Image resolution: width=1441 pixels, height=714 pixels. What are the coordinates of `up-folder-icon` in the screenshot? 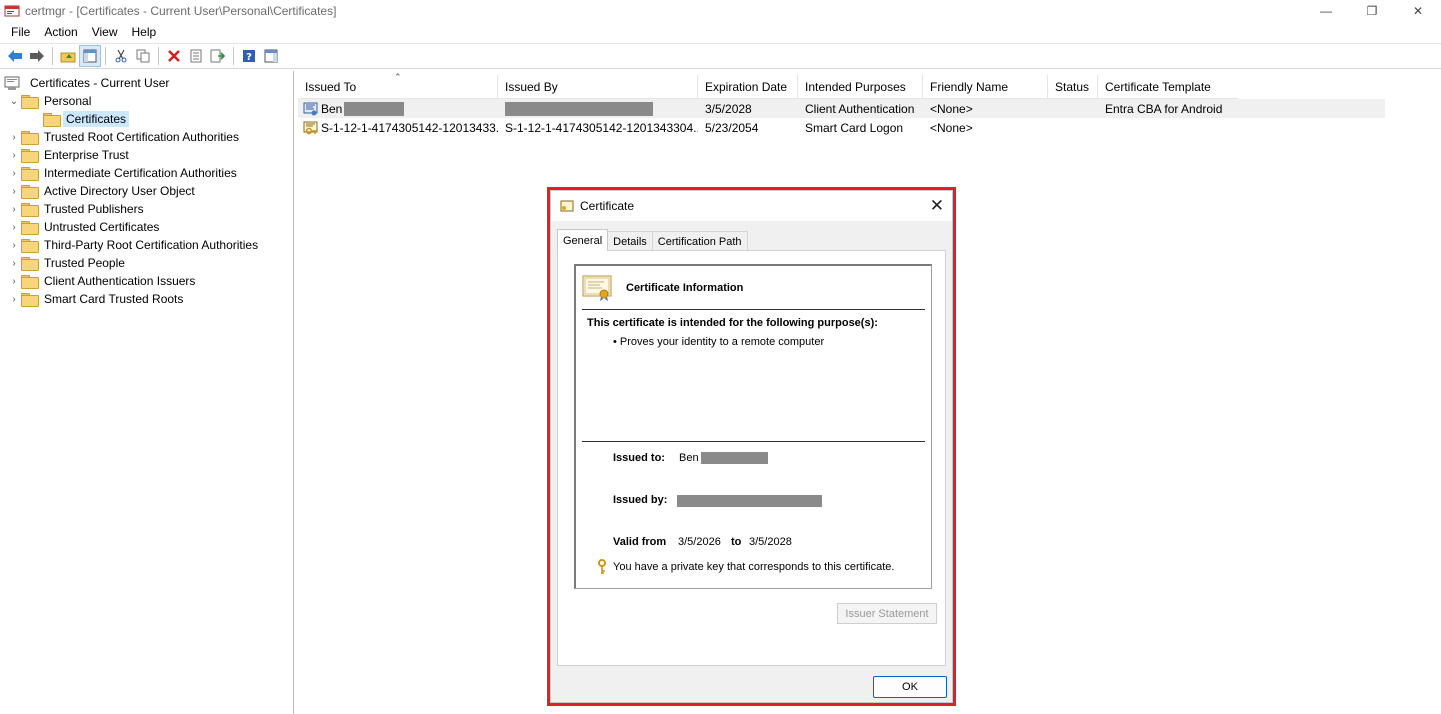 It's located at (68, 56).